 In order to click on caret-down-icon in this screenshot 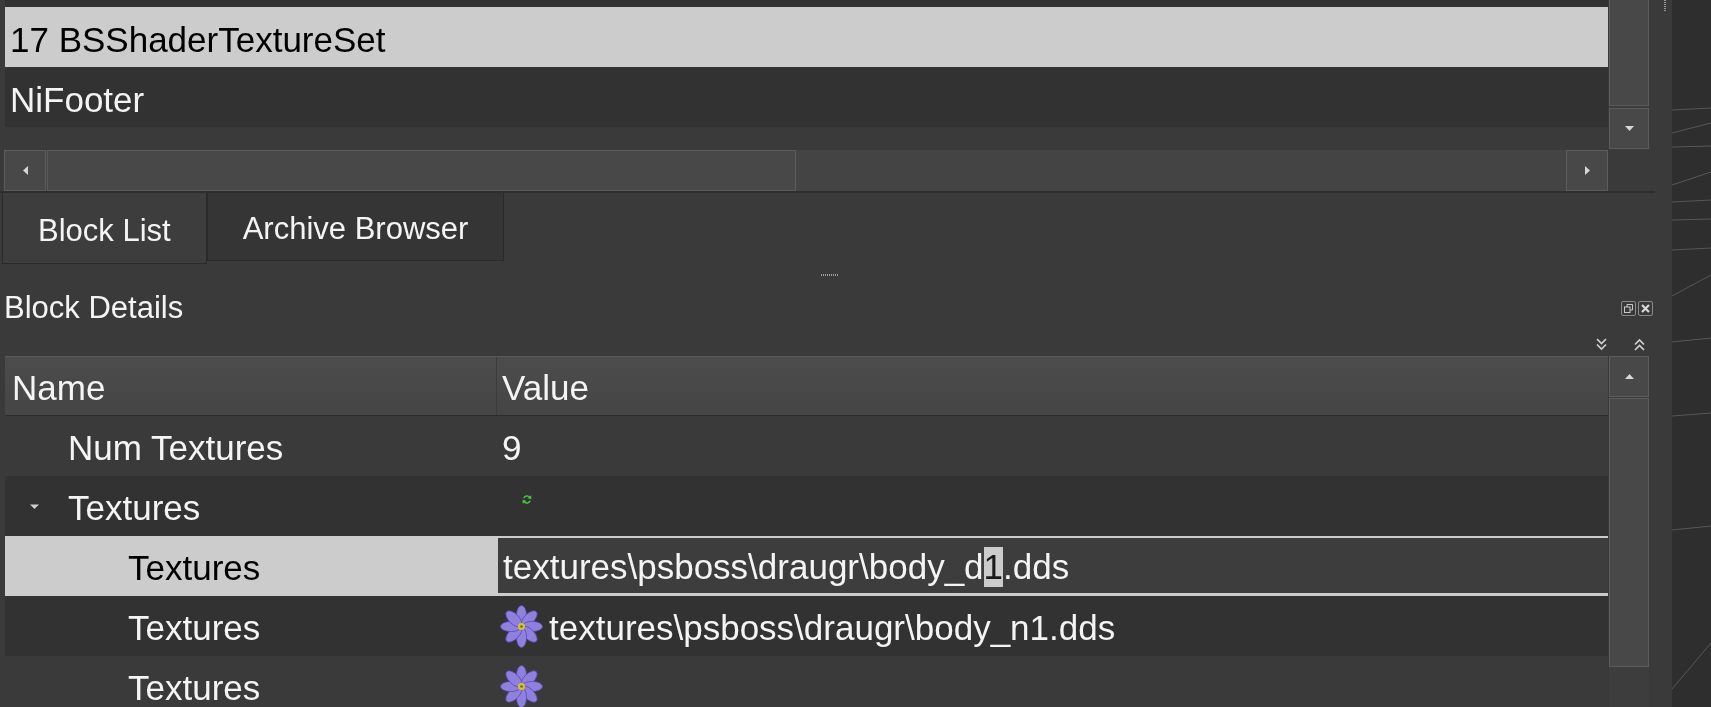, I will do `click(1629, 128)`.